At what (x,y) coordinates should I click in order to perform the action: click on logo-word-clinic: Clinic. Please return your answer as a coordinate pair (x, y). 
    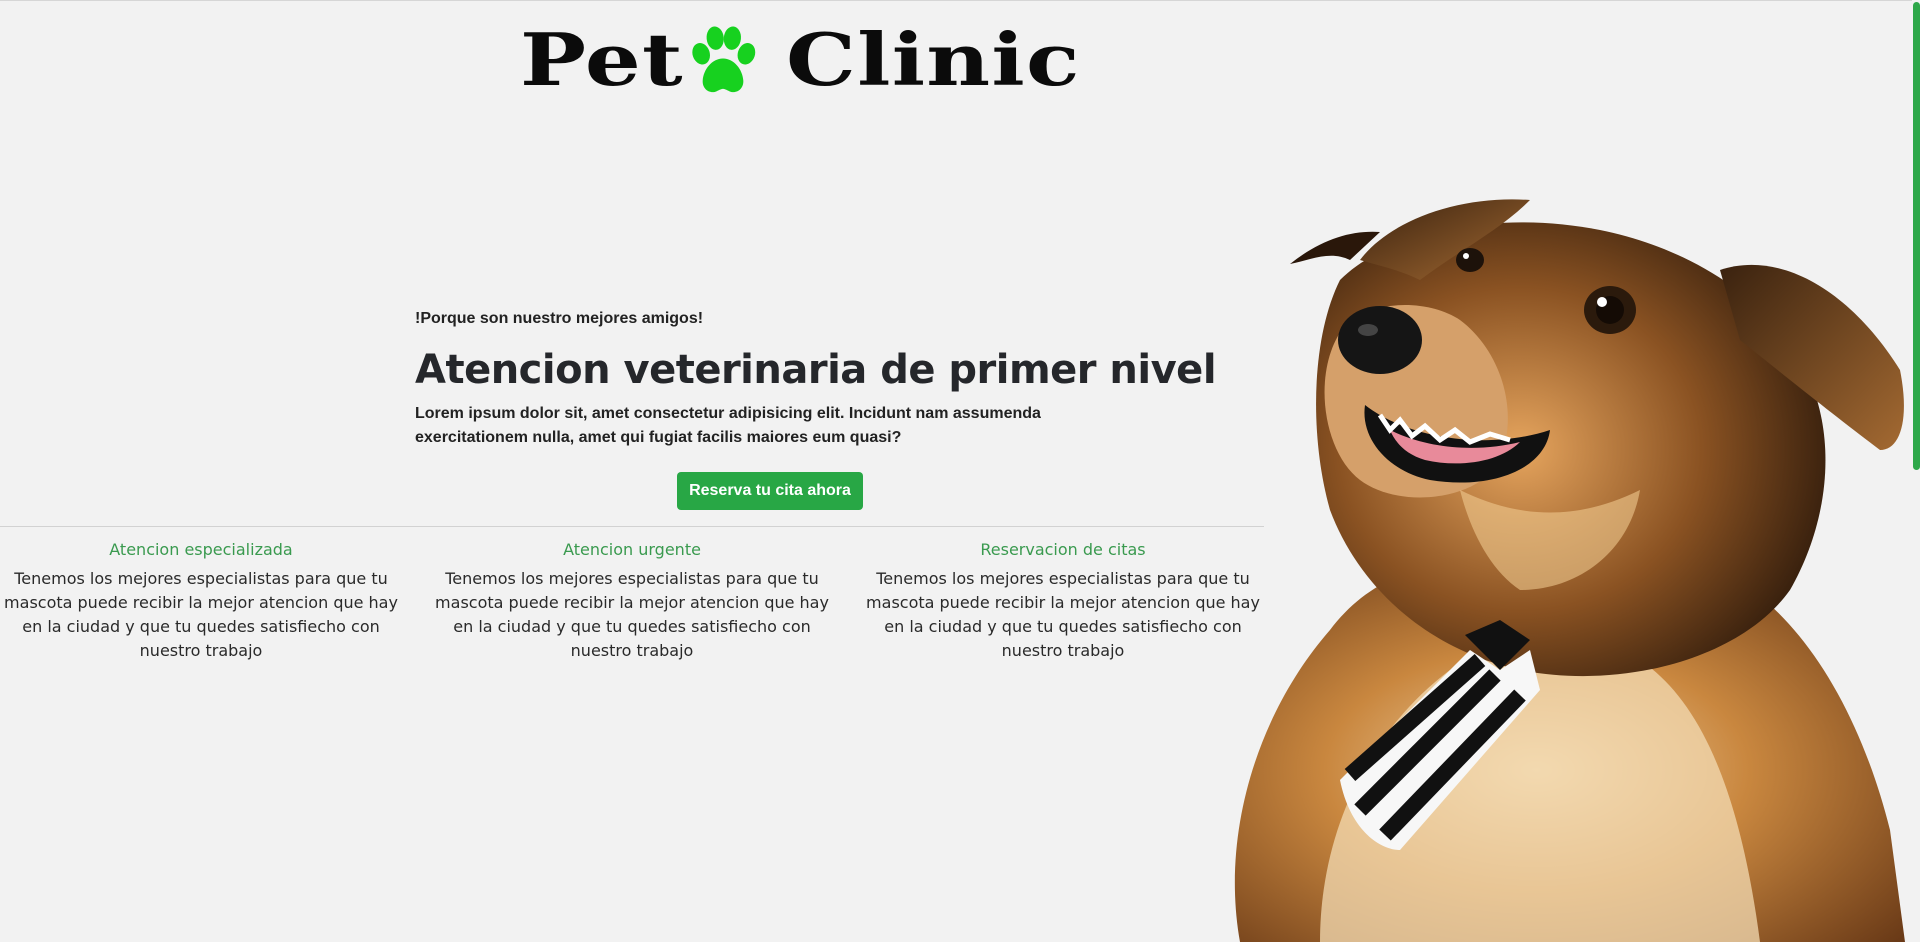
    Looking at the image, I should click on (933, 59).